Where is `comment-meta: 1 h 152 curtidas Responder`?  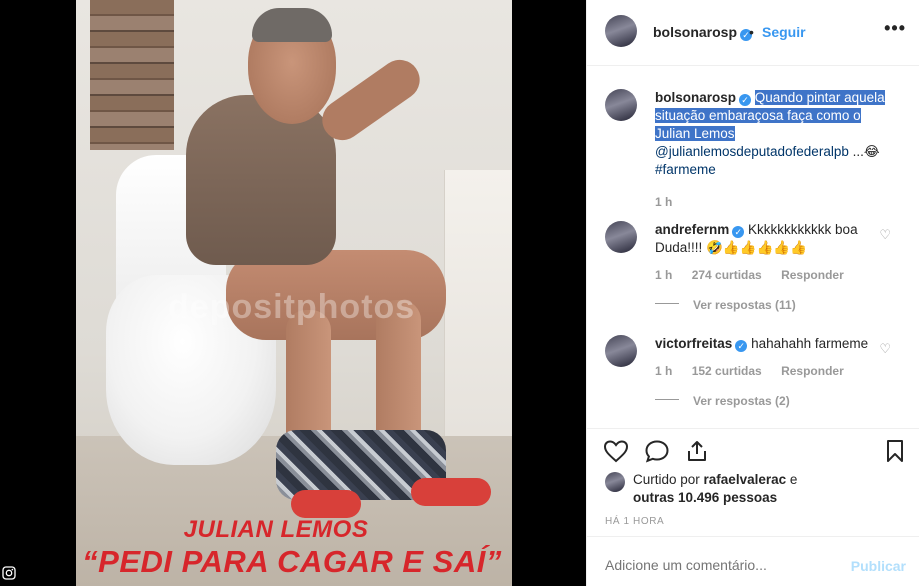 comment-meta: 1 h 152 curtidas Responder is located at coordinates (775, 371).